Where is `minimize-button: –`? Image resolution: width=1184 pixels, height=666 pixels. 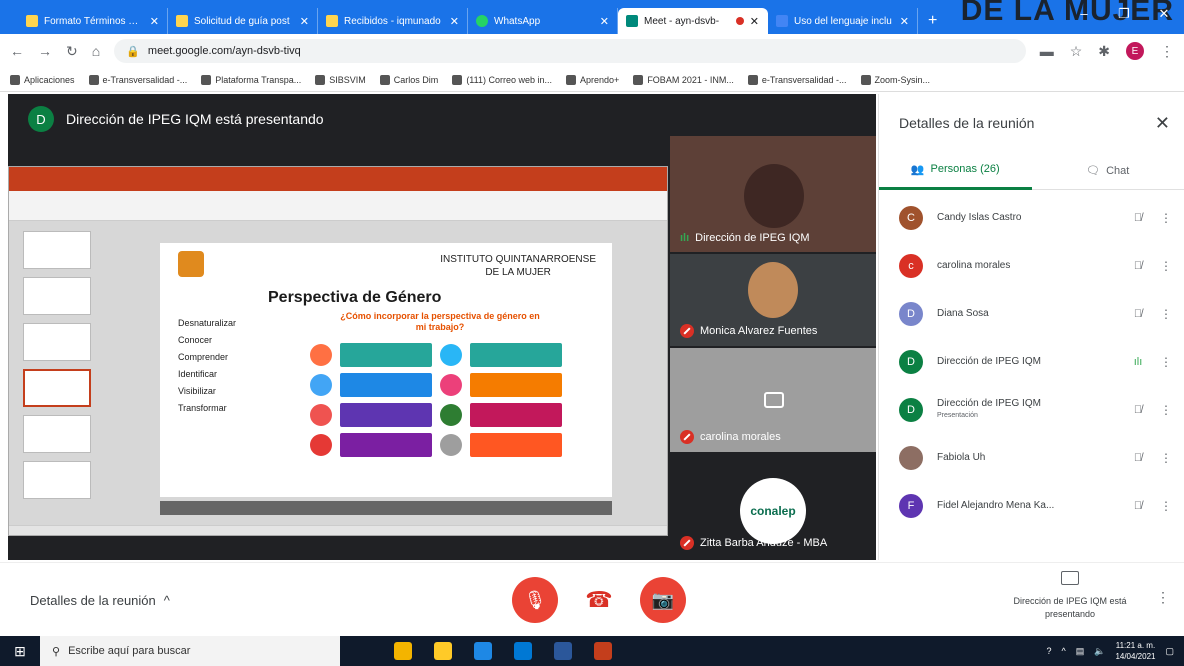
minimize-button: – is located at coordinates (1084, 14).